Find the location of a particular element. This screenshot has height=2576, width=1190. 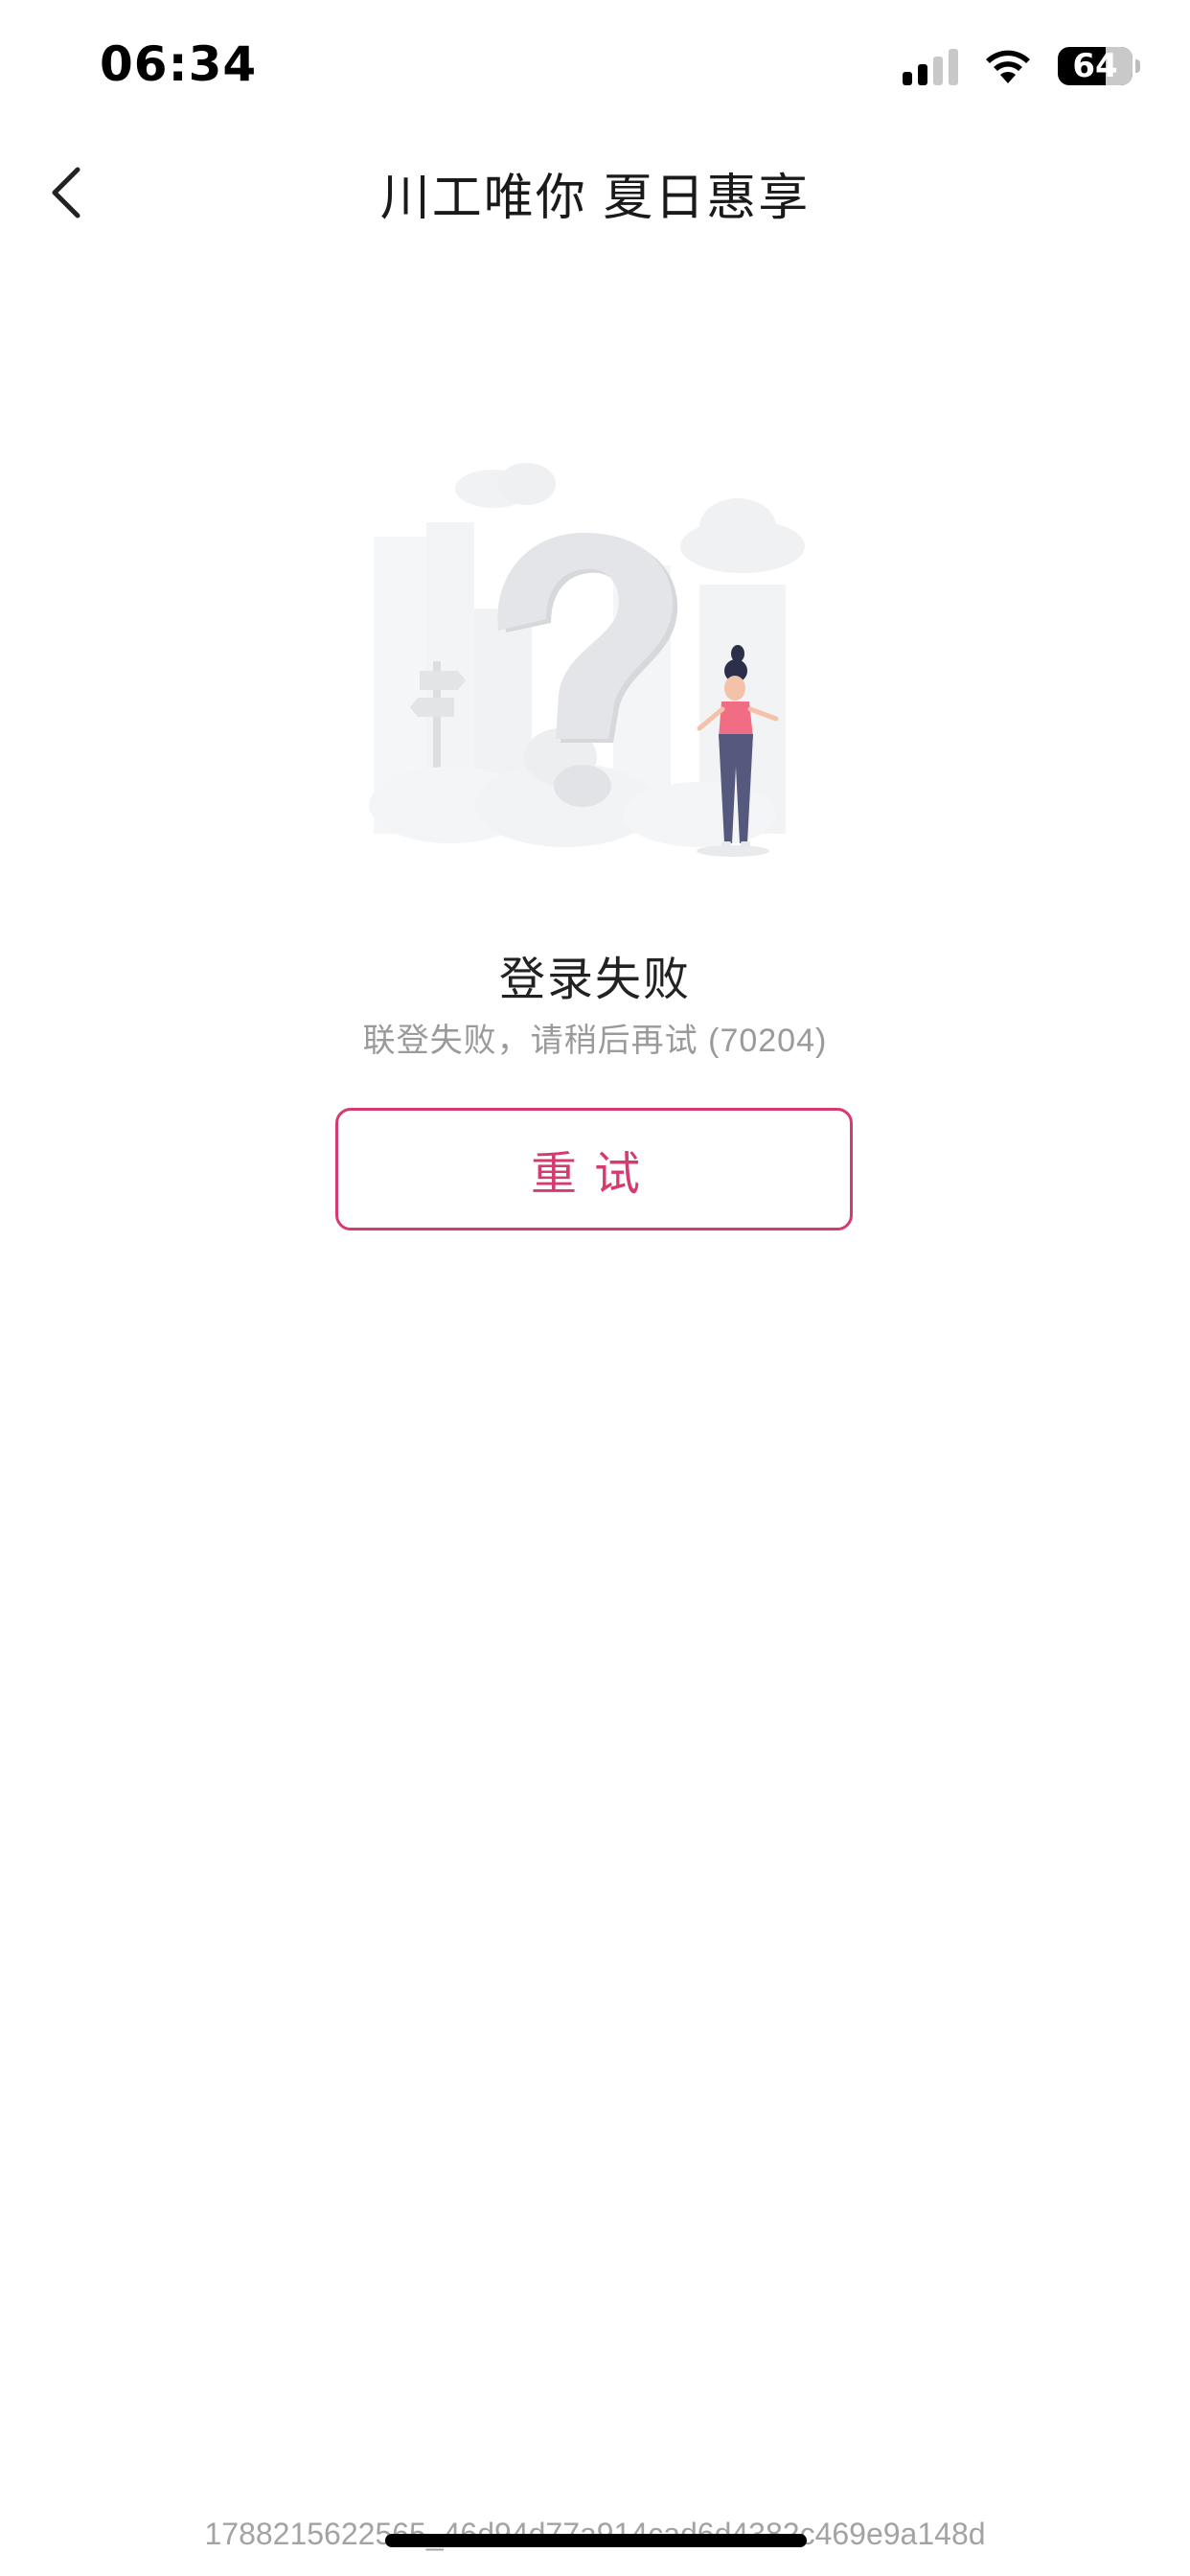

nav-bar: 川工唯你 夏日惠享 is located at coordinates (595, 191).